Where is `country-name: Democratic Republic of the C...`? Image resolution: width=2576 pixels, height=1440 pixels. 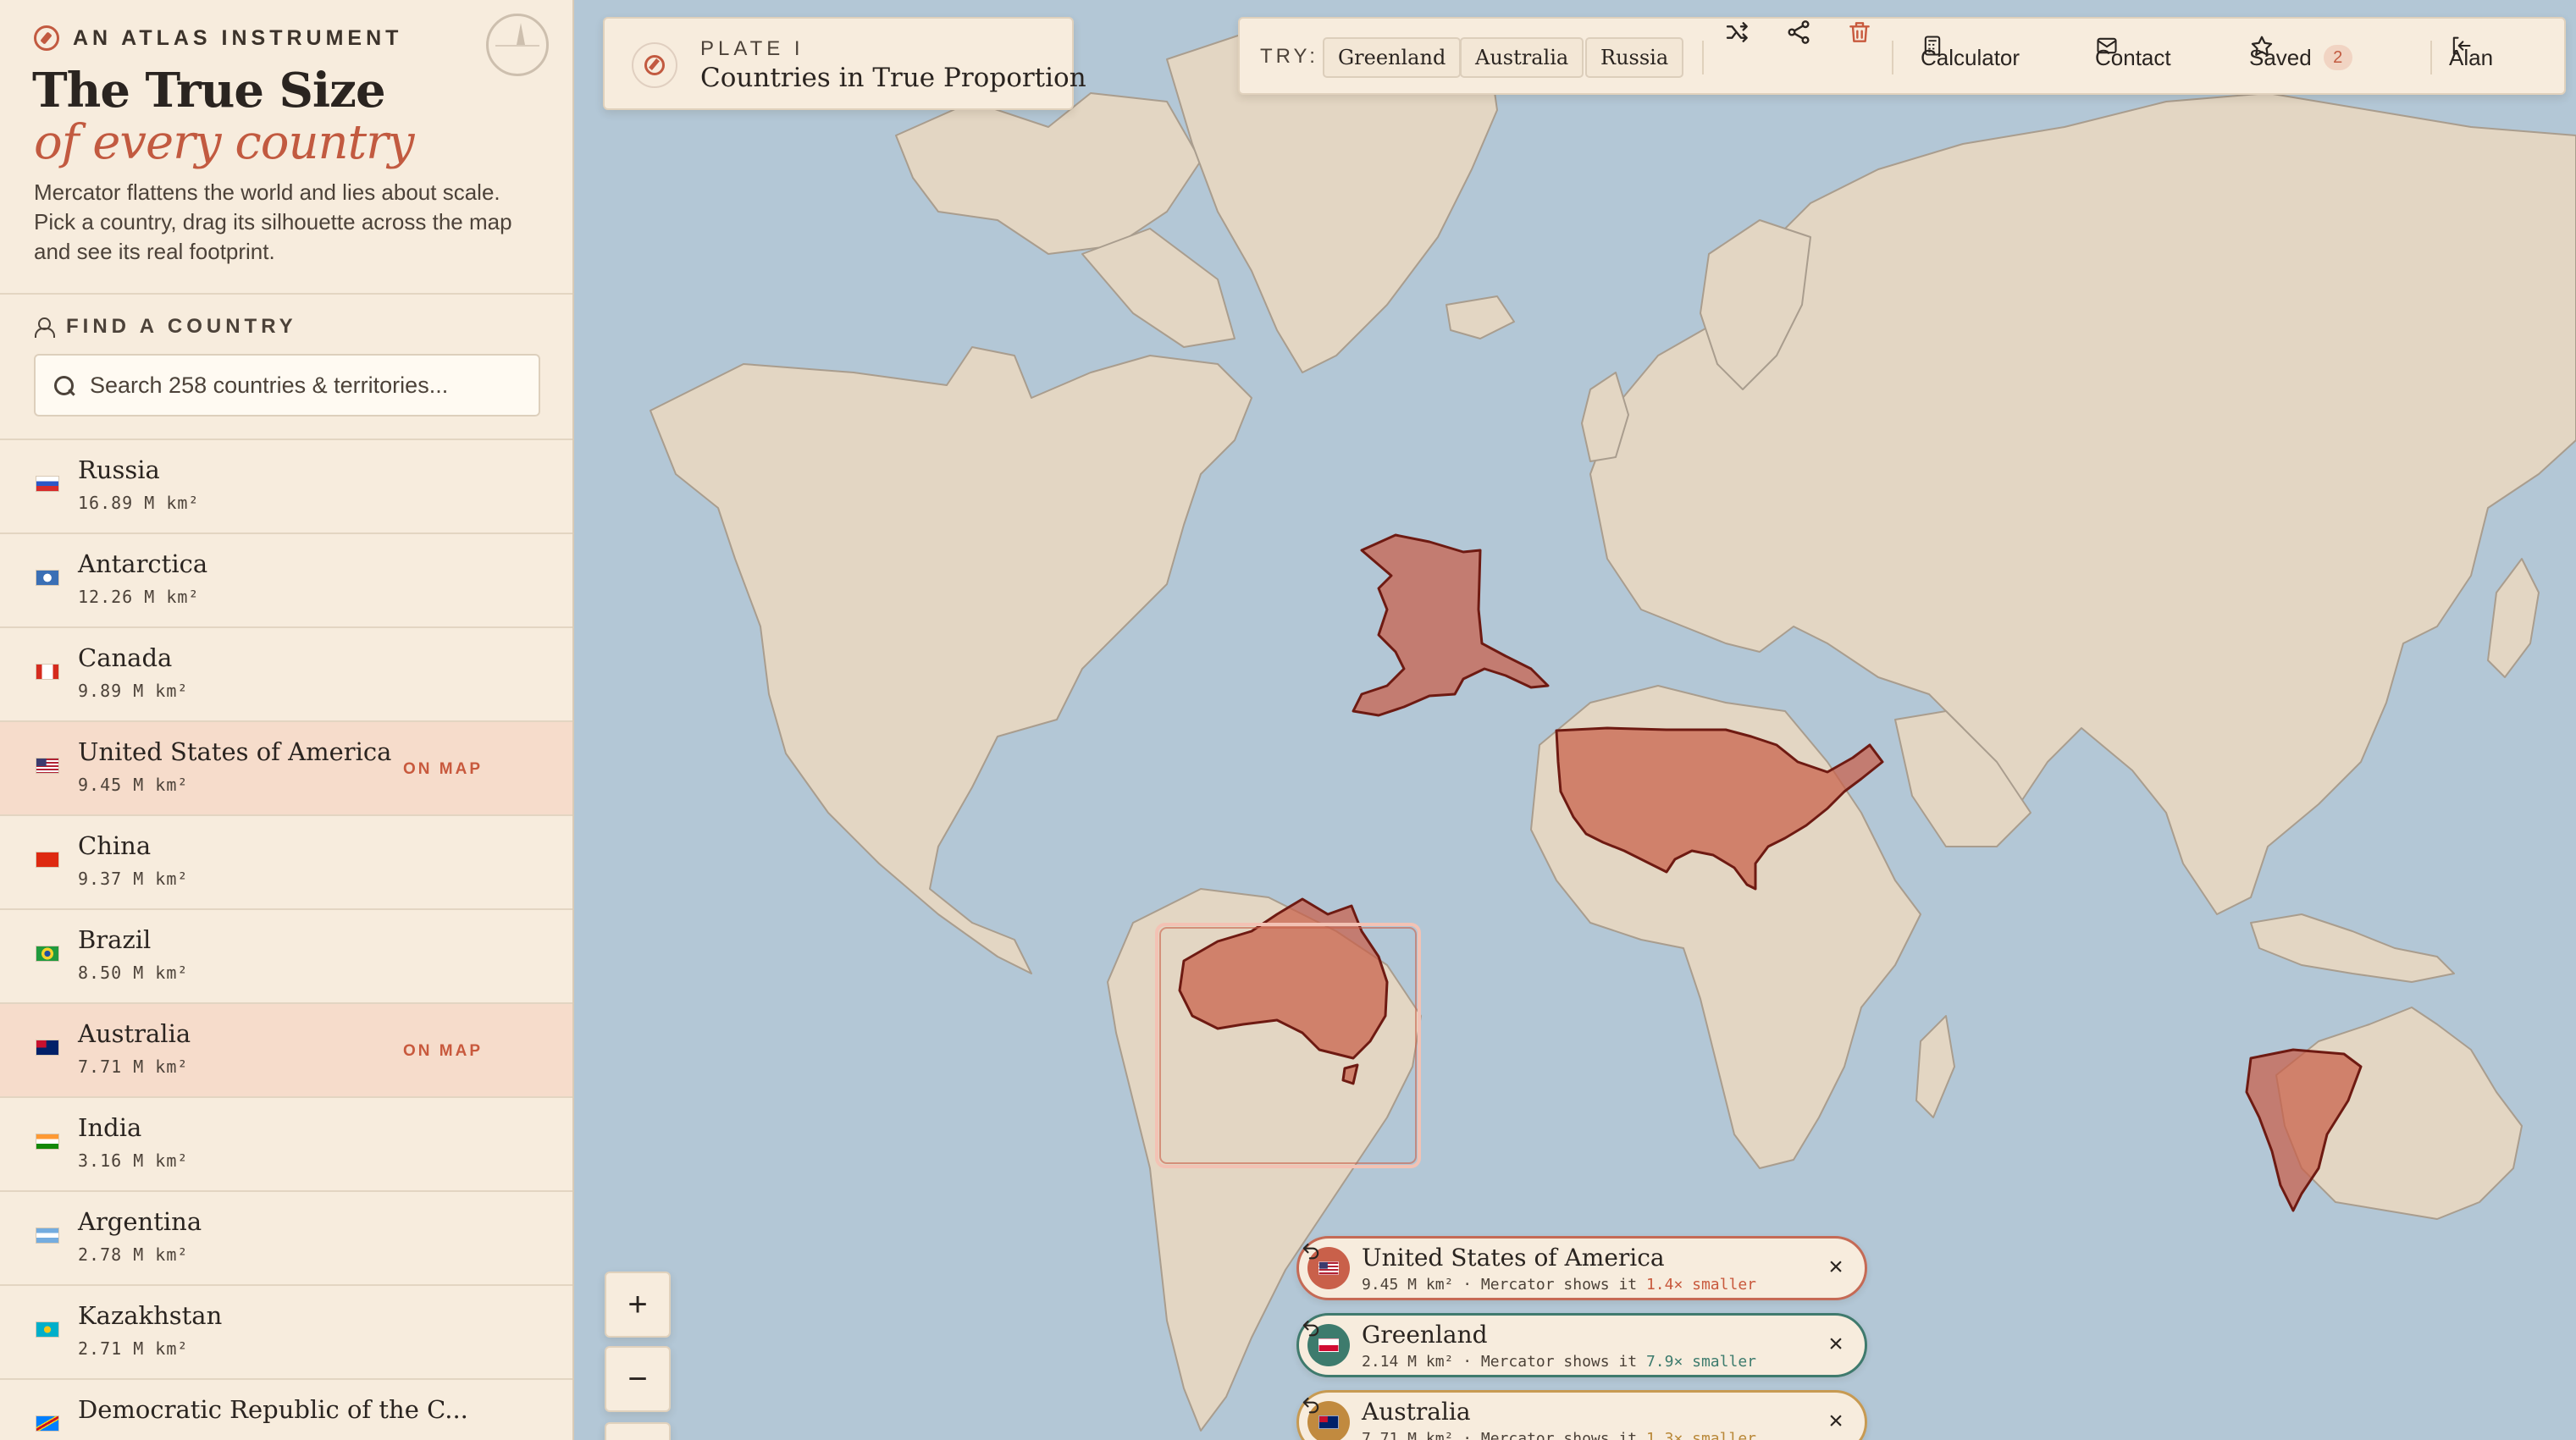 country-name: Democratic Republic of the C... is located at coordinates (273, 1409).